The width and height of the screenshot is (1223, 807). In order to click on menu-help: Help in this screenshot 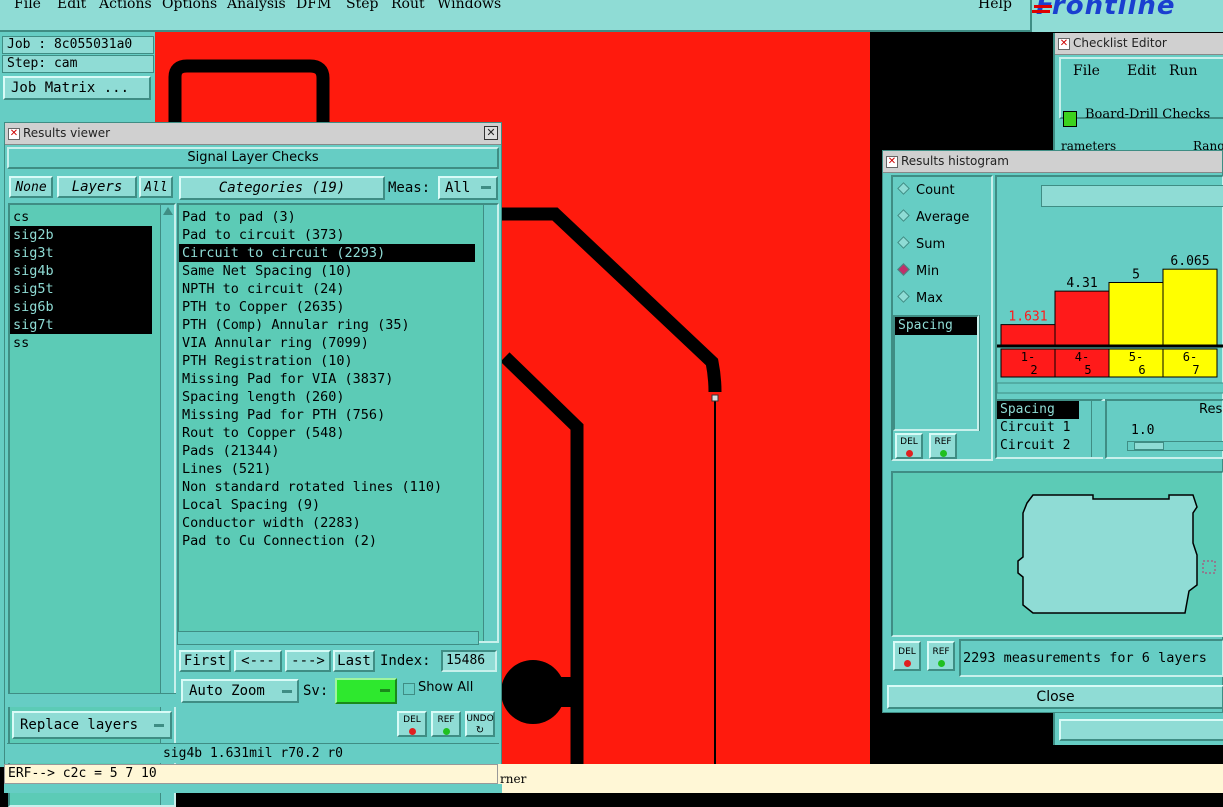, I will do `click(995, 6)`.